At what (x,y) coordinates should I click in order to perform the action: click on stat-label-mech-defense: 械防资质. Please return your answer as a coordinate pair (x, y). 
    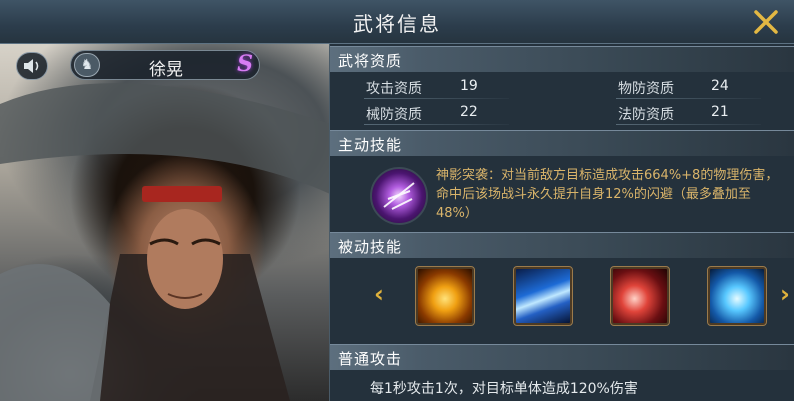
    Looking at the image, I should click on (394, 115).